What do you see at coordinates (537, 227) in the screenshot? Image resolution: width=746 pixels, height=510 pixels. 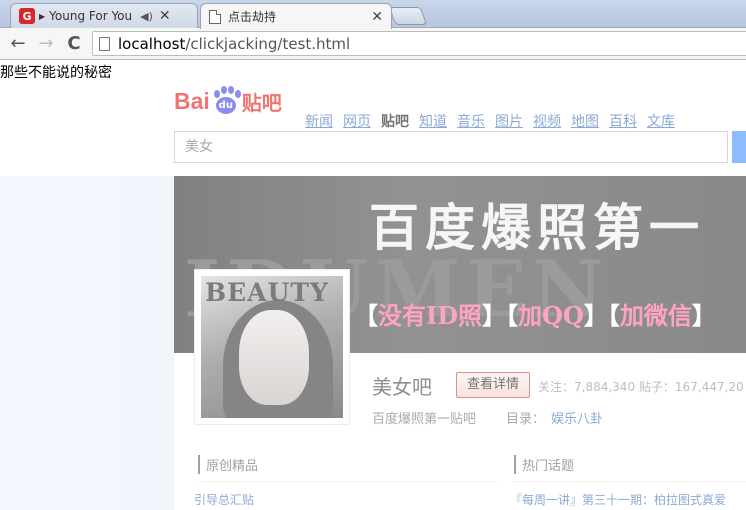 I see `banner-title: 百度爆照第一` at bounding box center [537, 227].